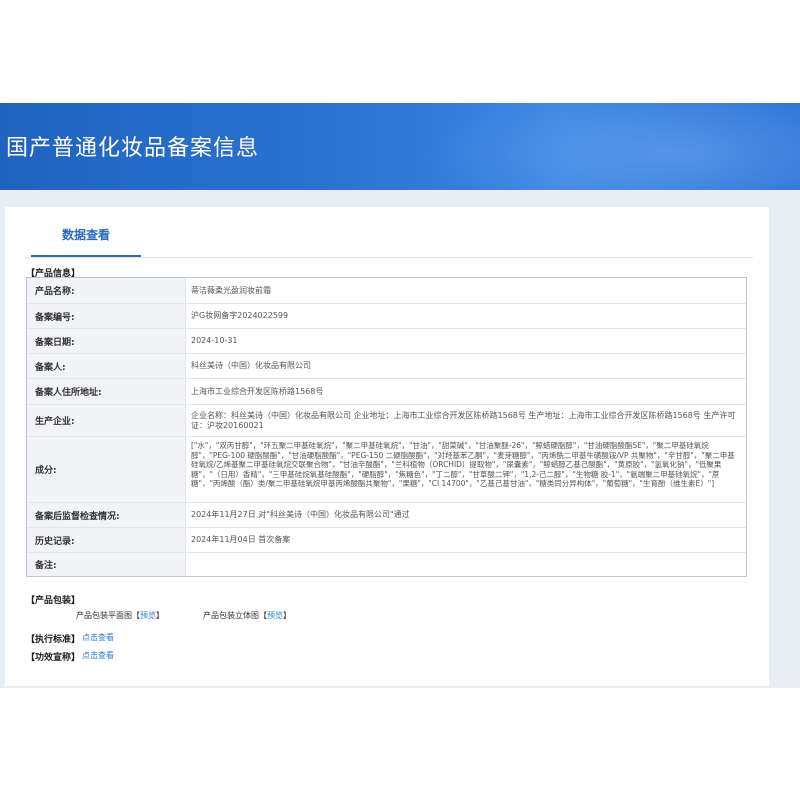 Image resolution: width=800 pixels, height=800 pixels. I want to click on efficacy-section-title: 【功效宣称】, so click(53, 658).